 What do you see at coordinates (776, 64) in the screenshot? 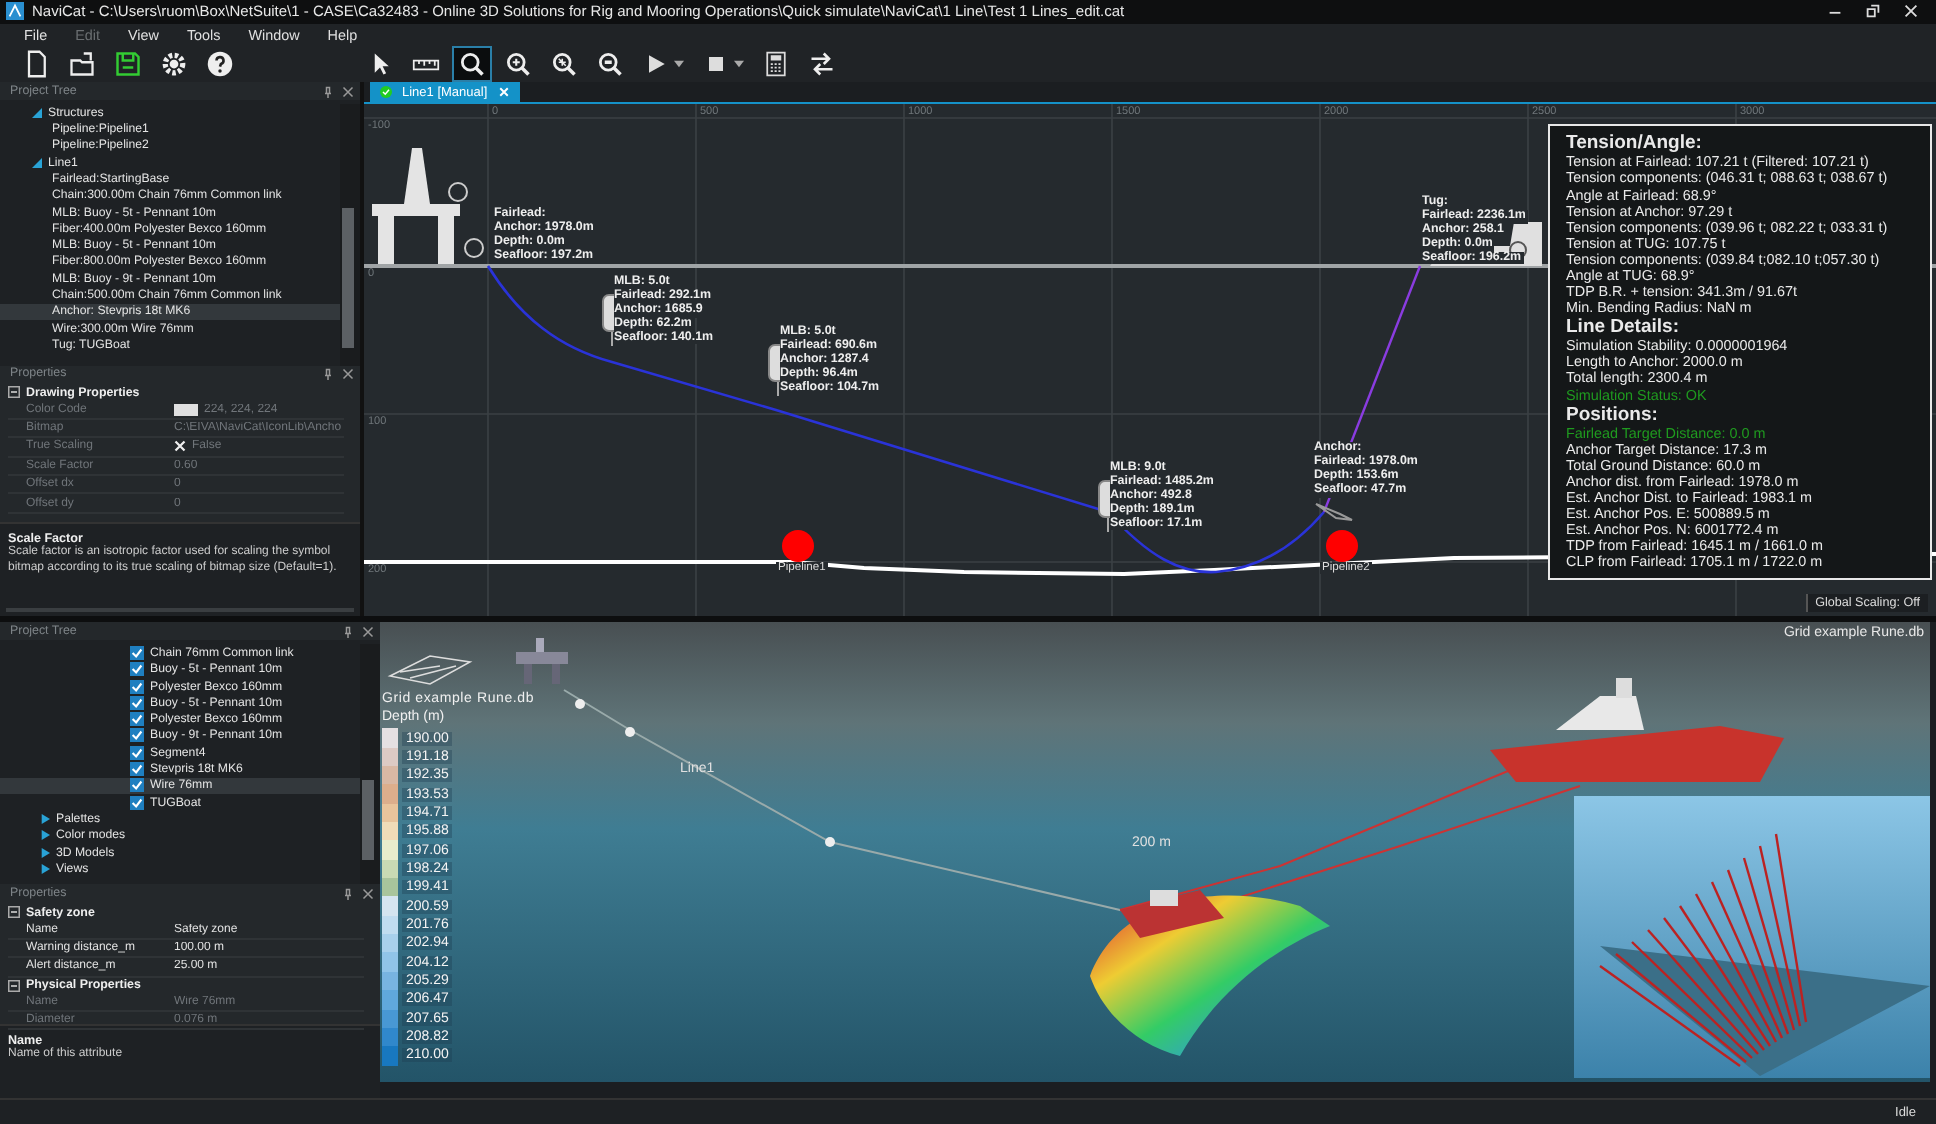
I see `calculator-icon` at bounding box center [776, 64].